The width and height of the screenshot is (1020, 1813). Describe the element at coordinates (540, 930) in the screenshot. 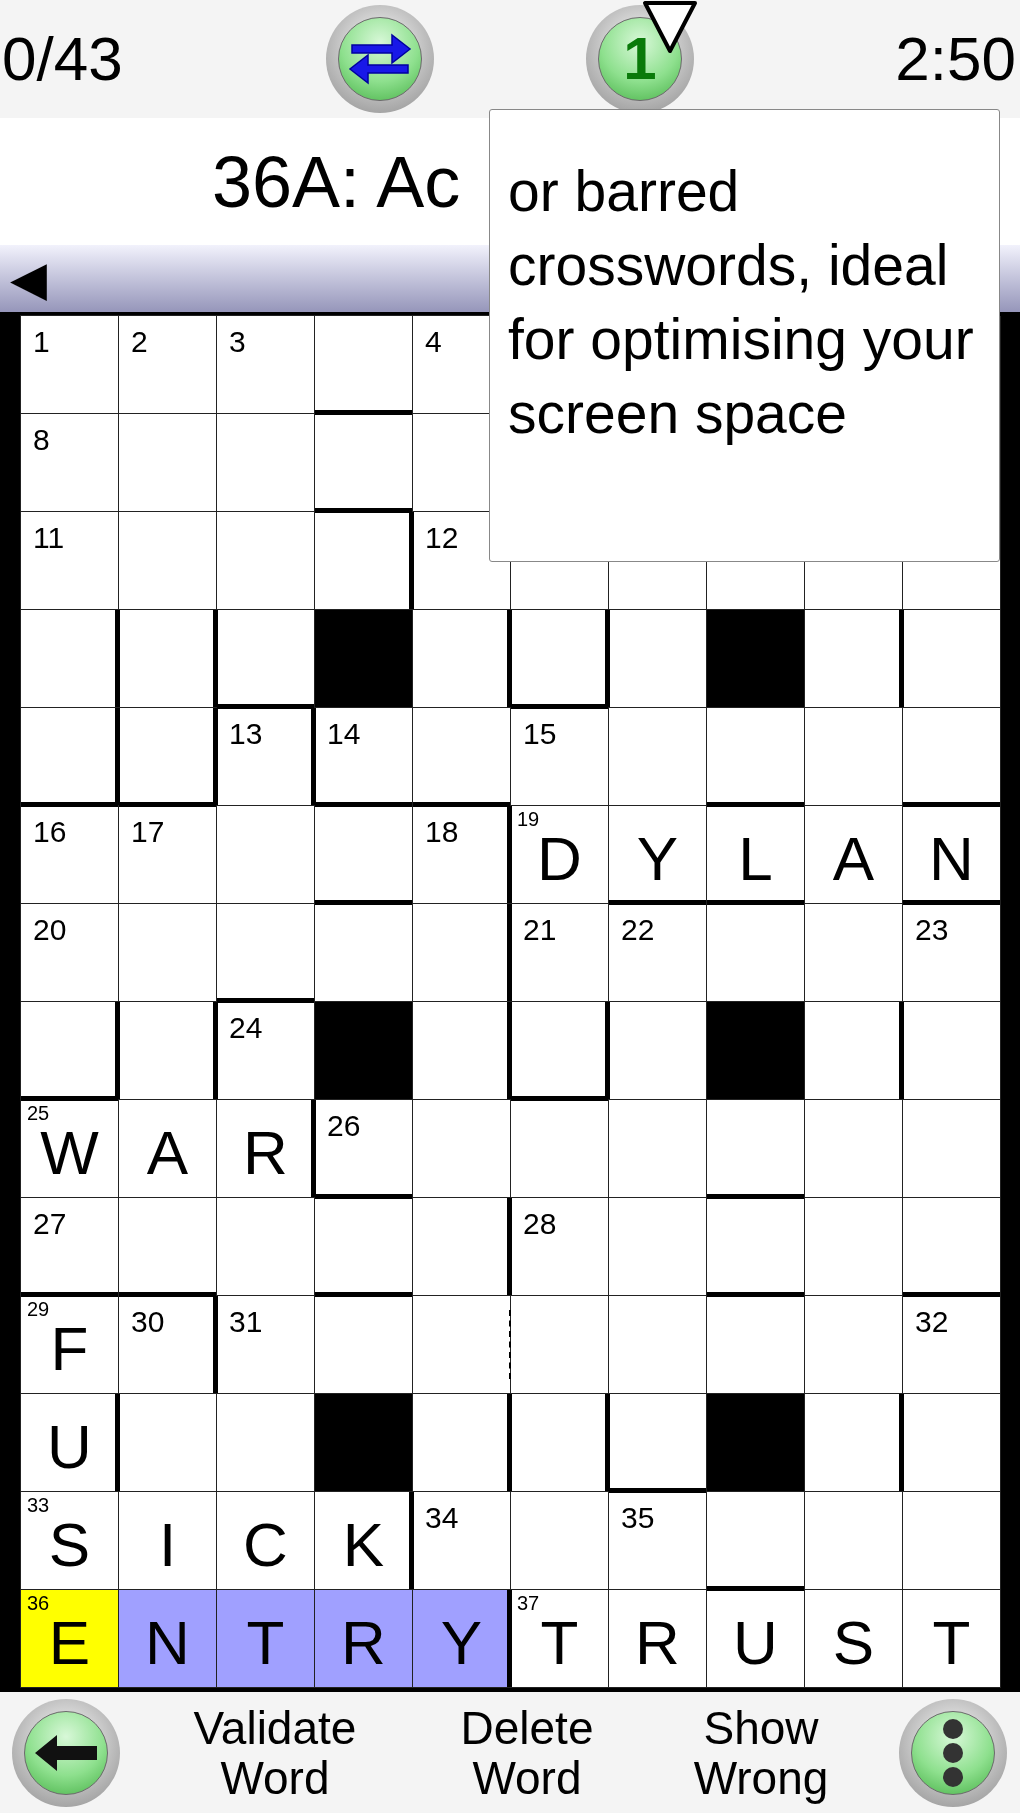

I see `clue-number: 21` at that location.